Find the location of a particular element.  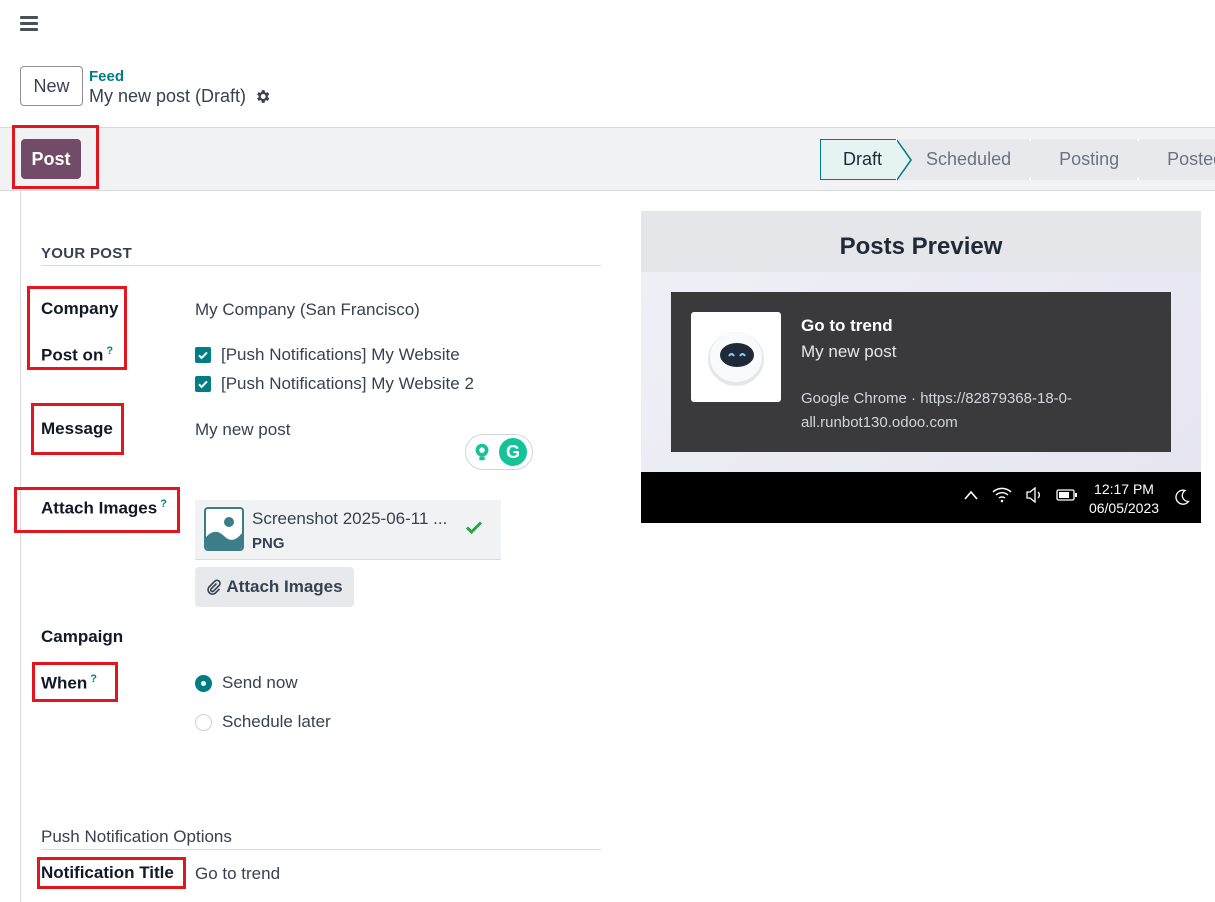

when-option-schedule-later: Schedule later is located at coordinates (263, 722).